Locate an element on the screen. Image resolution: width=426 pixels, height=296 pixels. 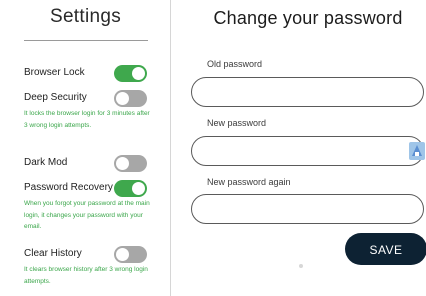
password-recovery-label: Password Recovery is located at coordinates (68, 187).